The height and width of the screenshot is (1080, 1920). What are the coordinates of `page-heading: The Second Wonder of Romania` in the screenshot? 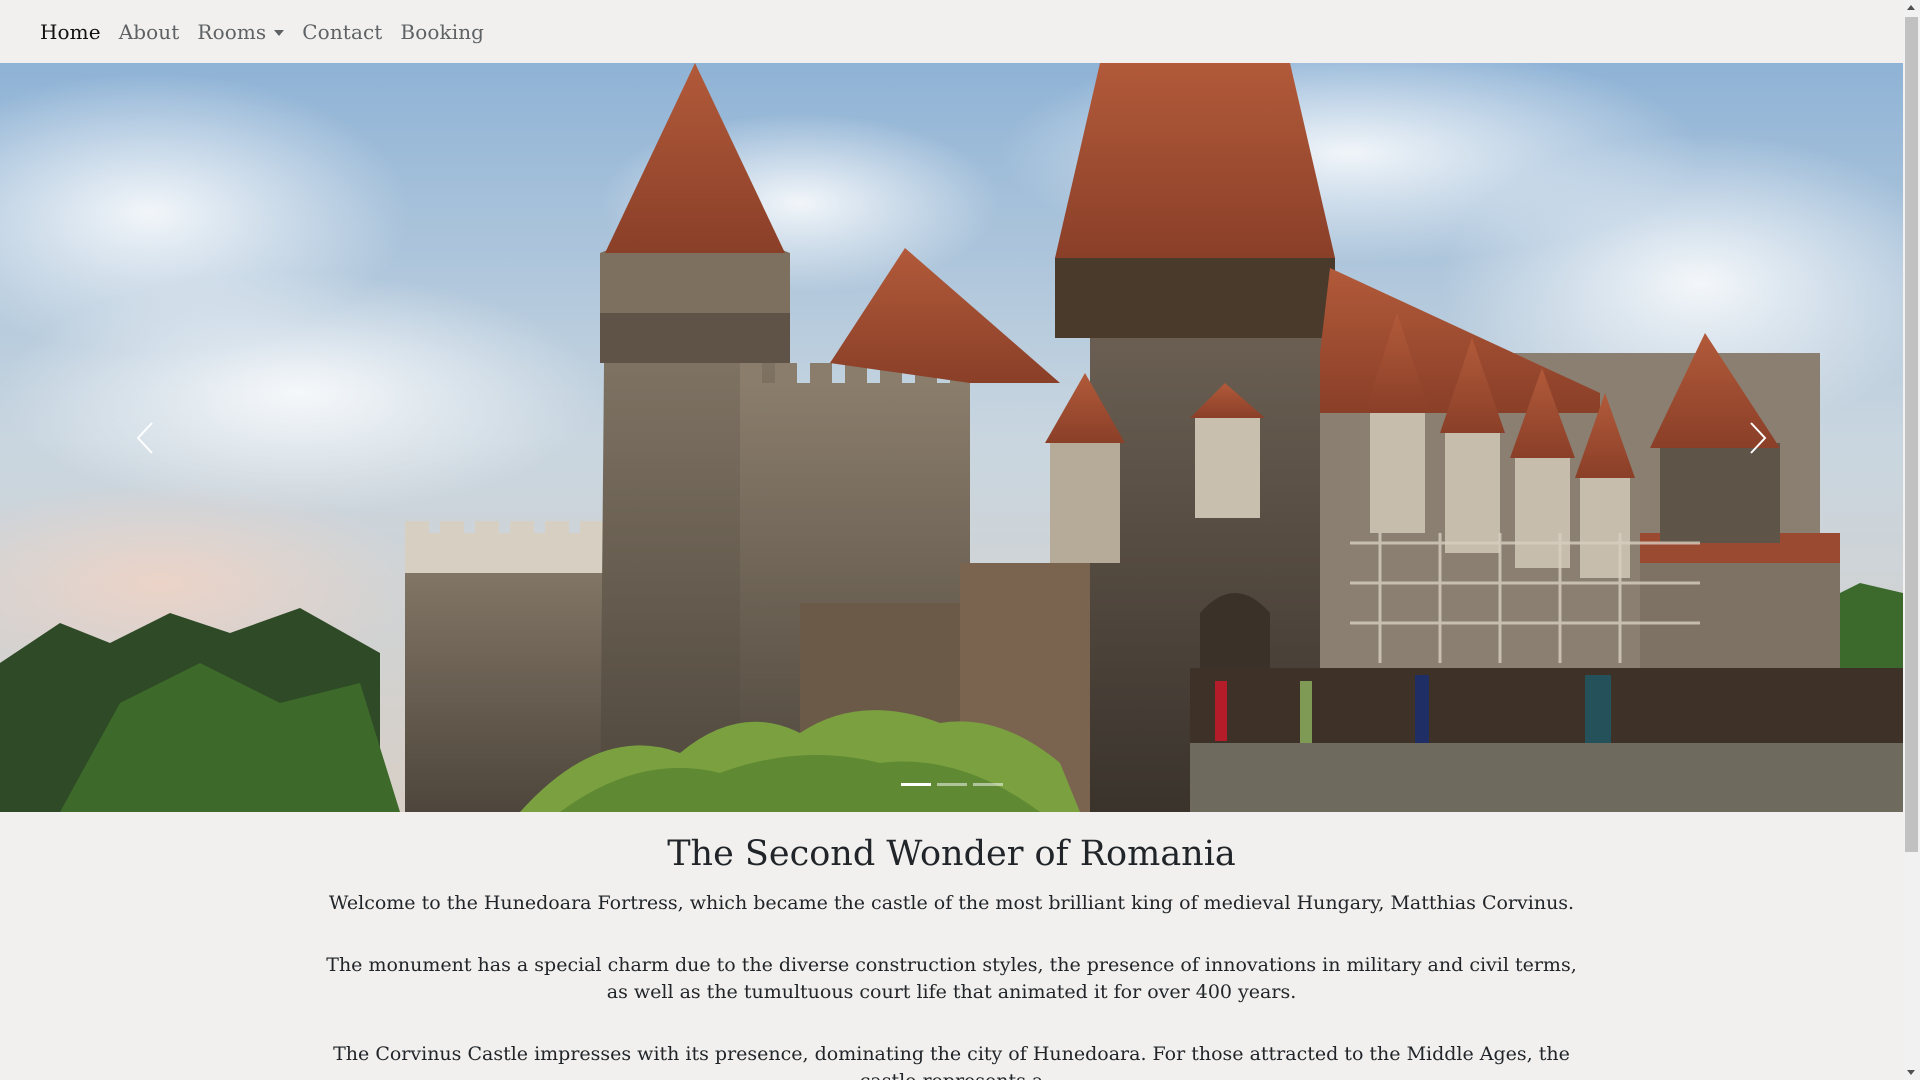 It's located at (951, 854).